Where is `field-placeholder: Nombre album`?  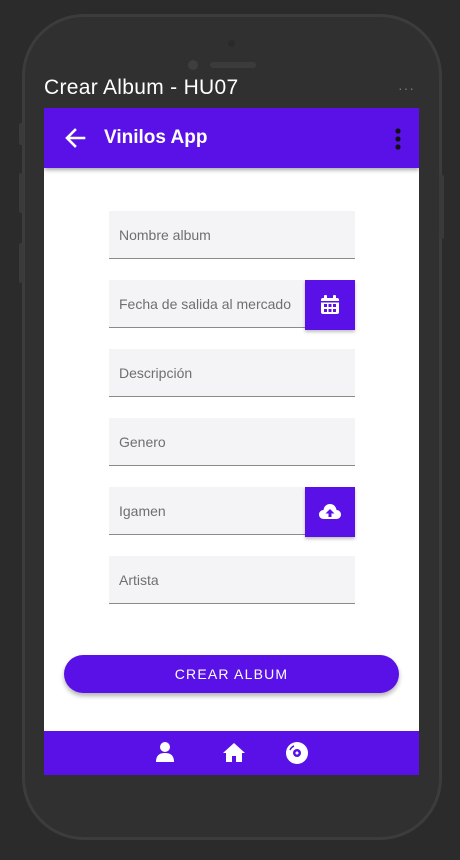 field-placeholder: Nombre album is located at coordinates (165, 235).